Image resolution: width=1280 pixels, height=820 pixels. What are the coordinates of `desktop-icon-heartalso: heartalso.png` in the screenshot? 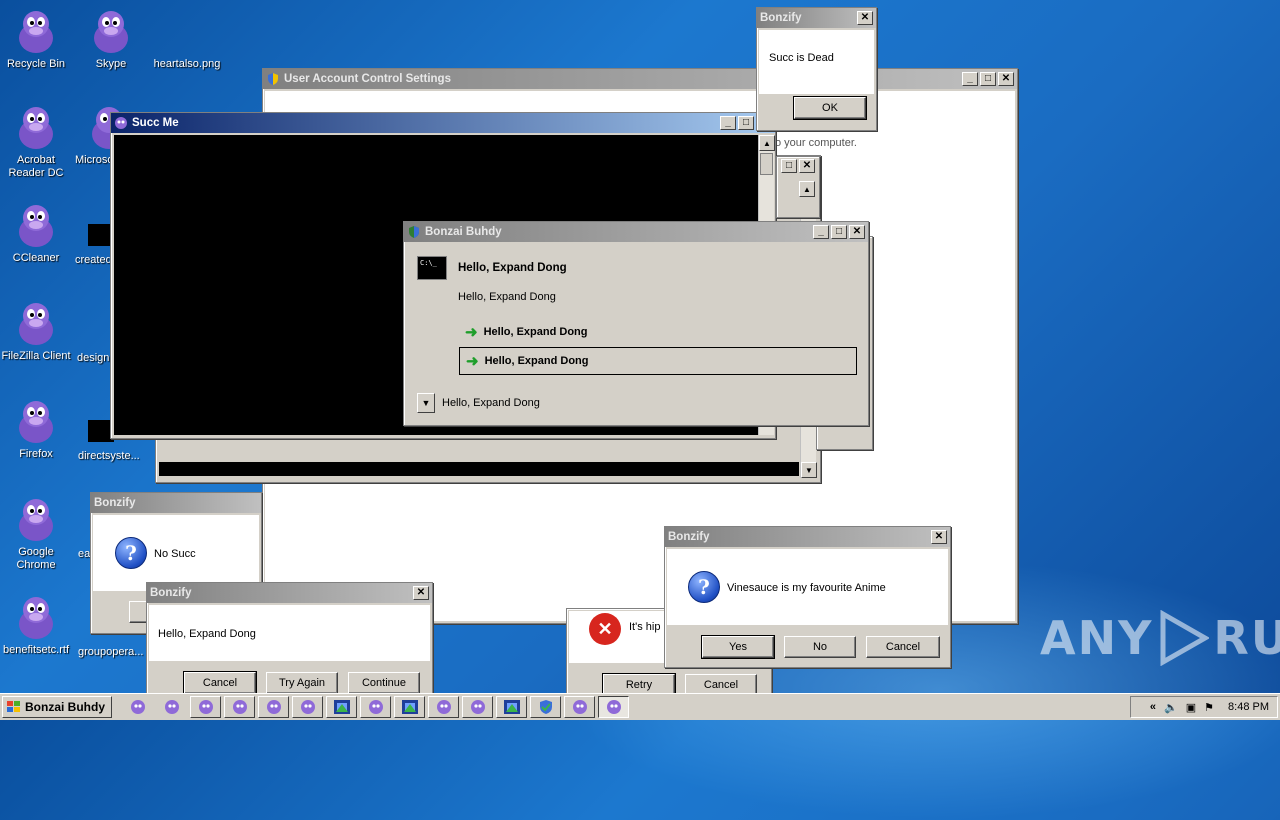 It's located at (187, 64).